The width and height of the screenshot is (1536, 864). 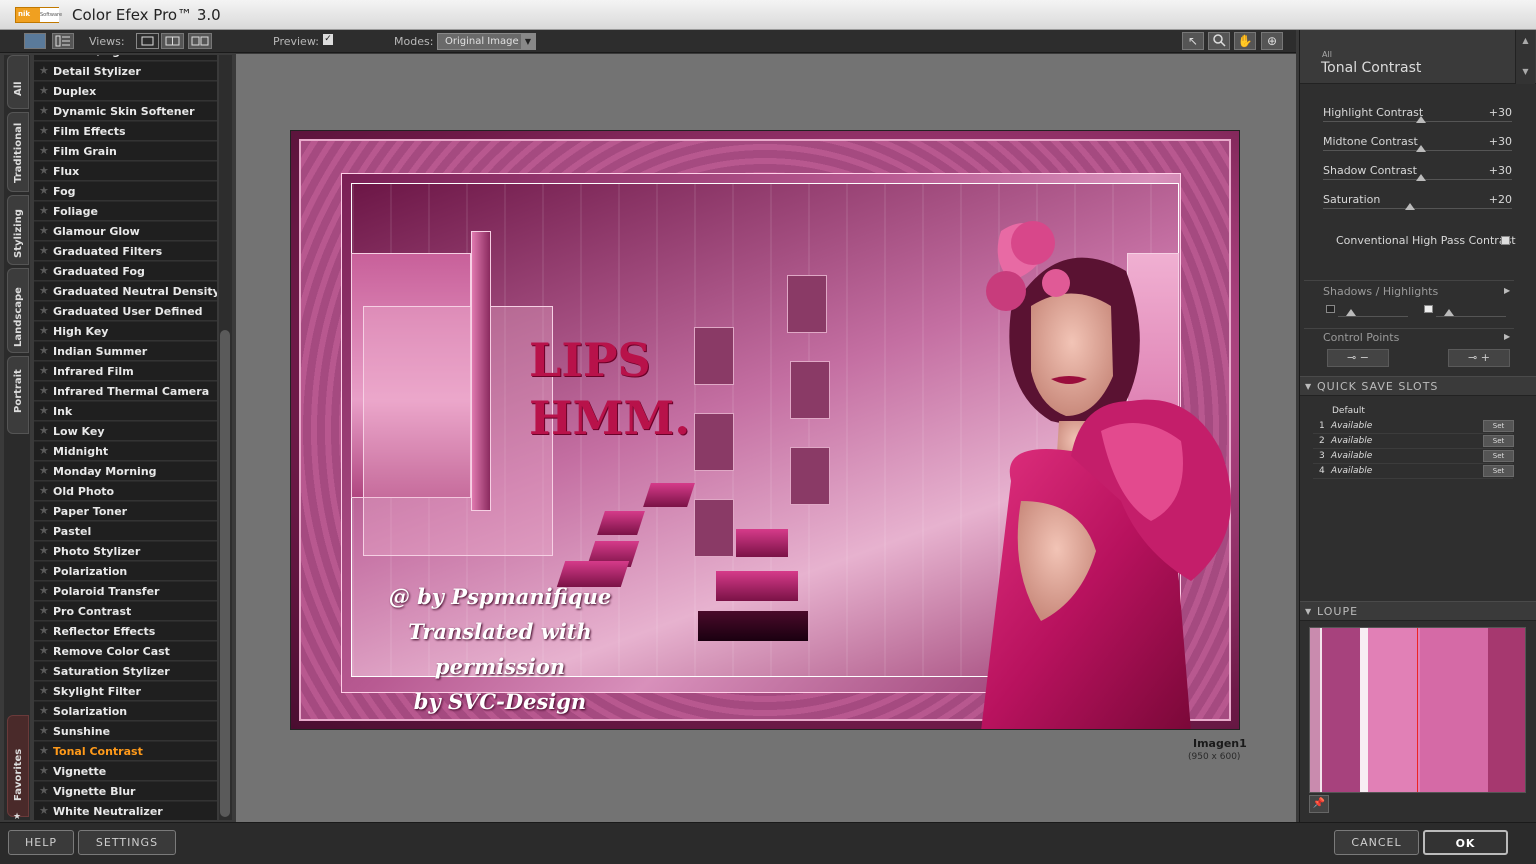 What do you see at coordinates (125, 811) in the screenshot?
I see `filter-item: ★ White Neutralizer` at bounding box center [125, 811].